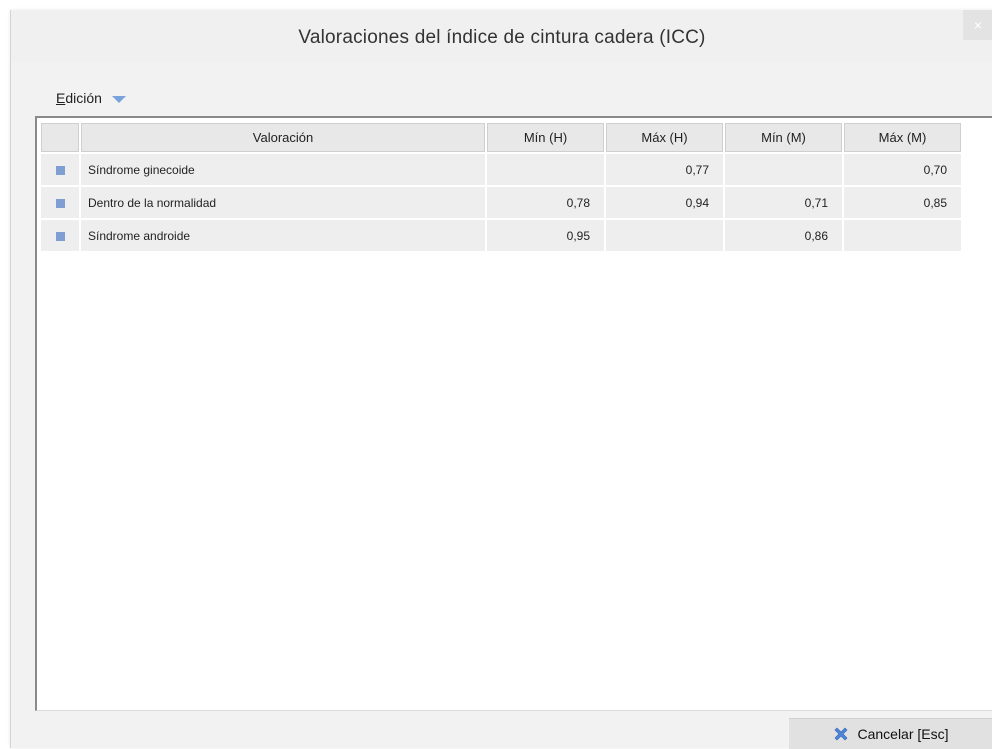  Describe the element at coordinates (545, 137) in the screenshot. I see `header-min-h: Mín (H)` at that location.